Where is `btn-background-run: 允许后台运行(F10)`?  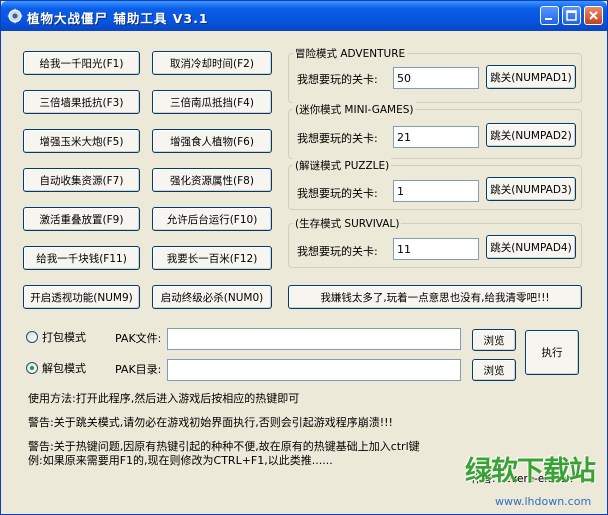 btn-background-run: 允许后台运行(F10) is located at coordinates (212, 219).